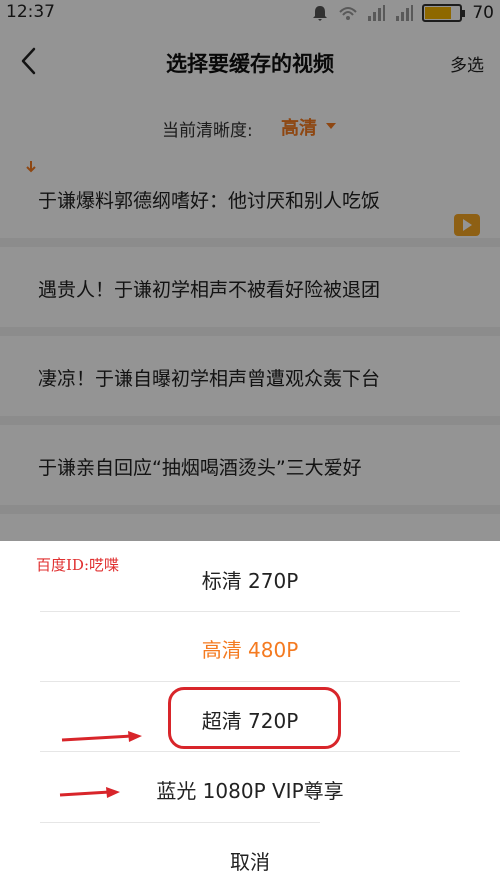  I want to click on cancel-button: 取消, so click(250, 860).